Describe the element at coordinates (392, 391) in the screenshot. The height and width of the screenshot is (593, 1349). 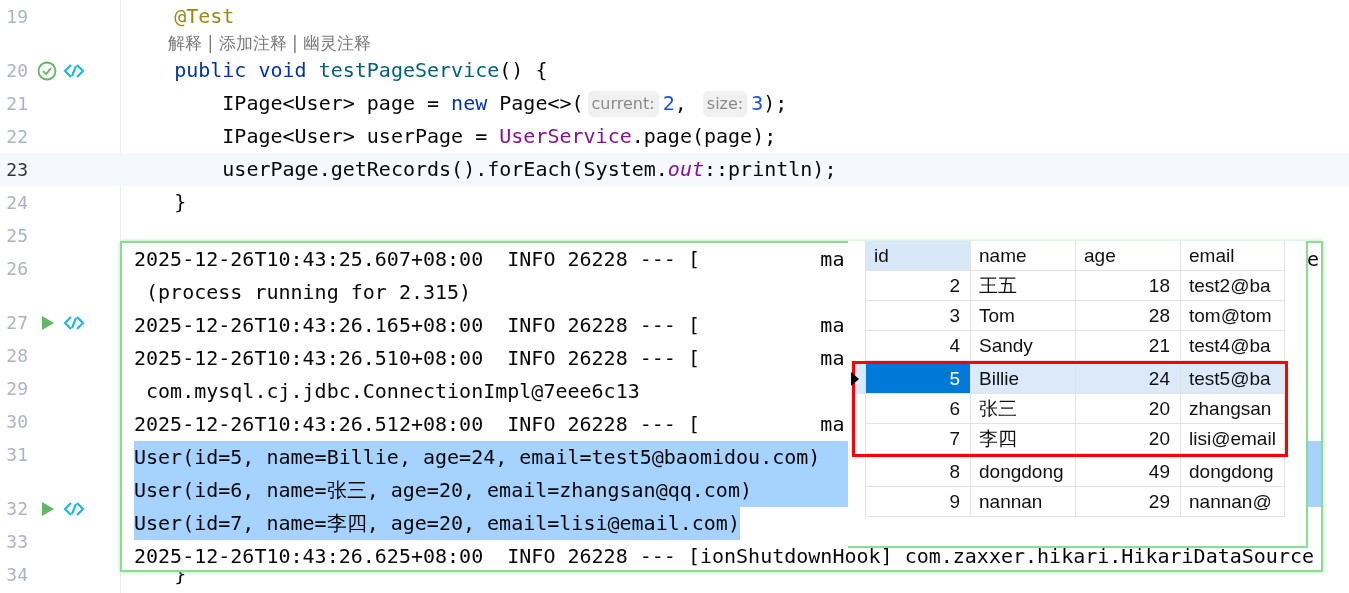
I see `console-line: com.mysql.cj.jdbc.ConnectionImpl@7eee6c13` at that location.